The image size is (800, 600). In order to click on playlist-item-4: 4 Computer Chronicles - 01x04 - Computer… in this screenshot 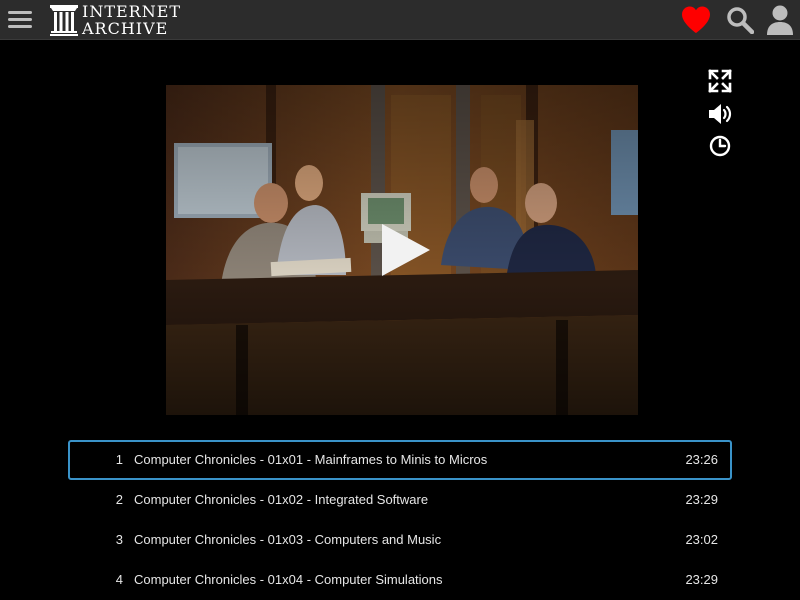, I will do `click(400, 580)`.